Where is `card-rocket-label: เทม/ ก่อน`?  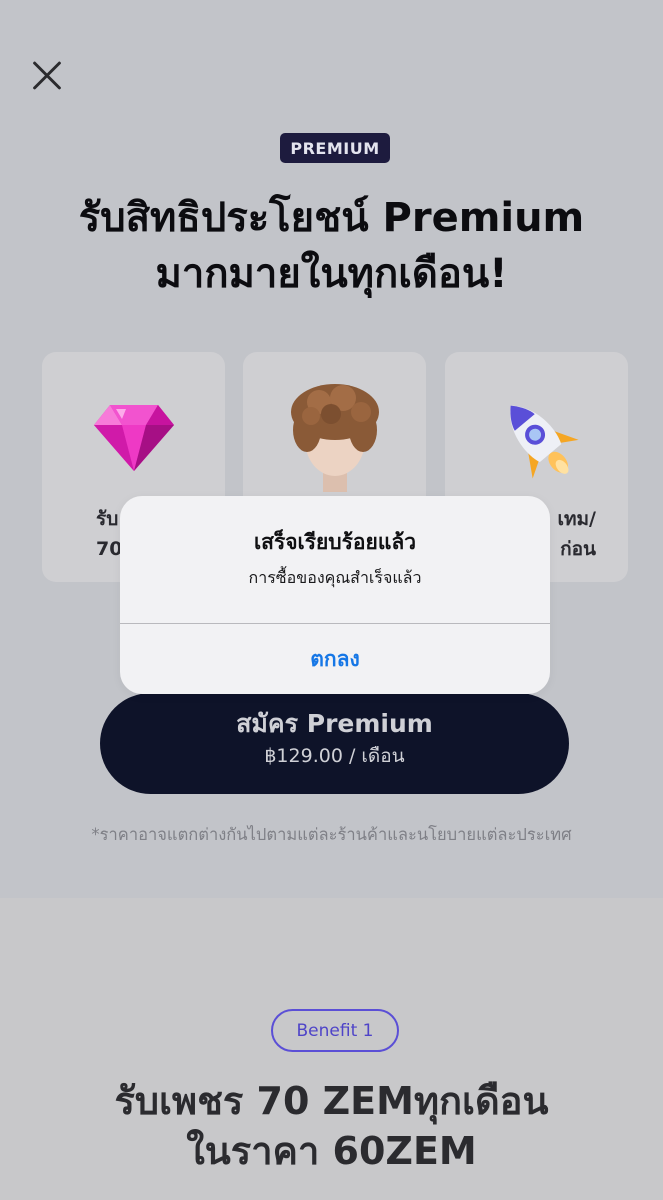 card-rocket-label: เทม/ ก่อน is located at coordinates (576, 534).